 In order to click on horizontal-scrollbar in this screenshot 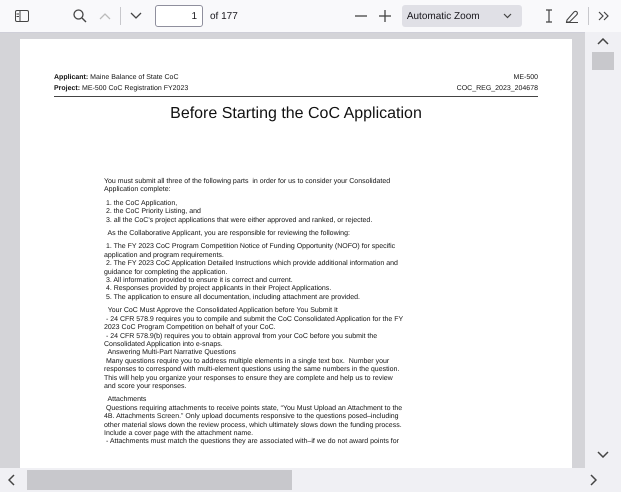, I will do `click(310, 480)`.